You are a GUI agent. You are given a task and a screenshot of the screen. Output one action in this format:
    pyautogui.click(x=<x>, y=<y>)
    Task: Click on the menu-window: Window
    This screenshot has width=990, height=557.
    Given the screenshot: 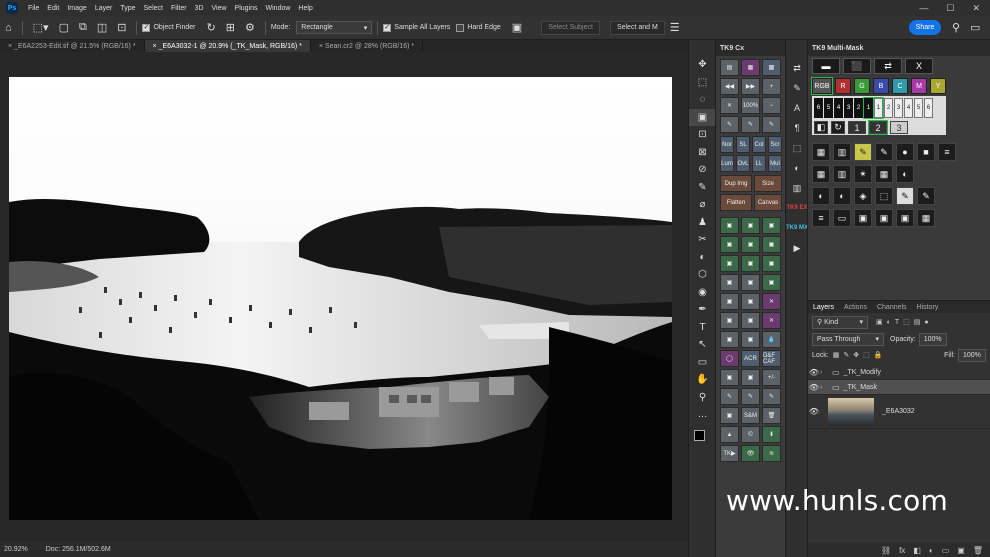 What is the action you would take?
    pyautogui.click(x=278, y=8)
    